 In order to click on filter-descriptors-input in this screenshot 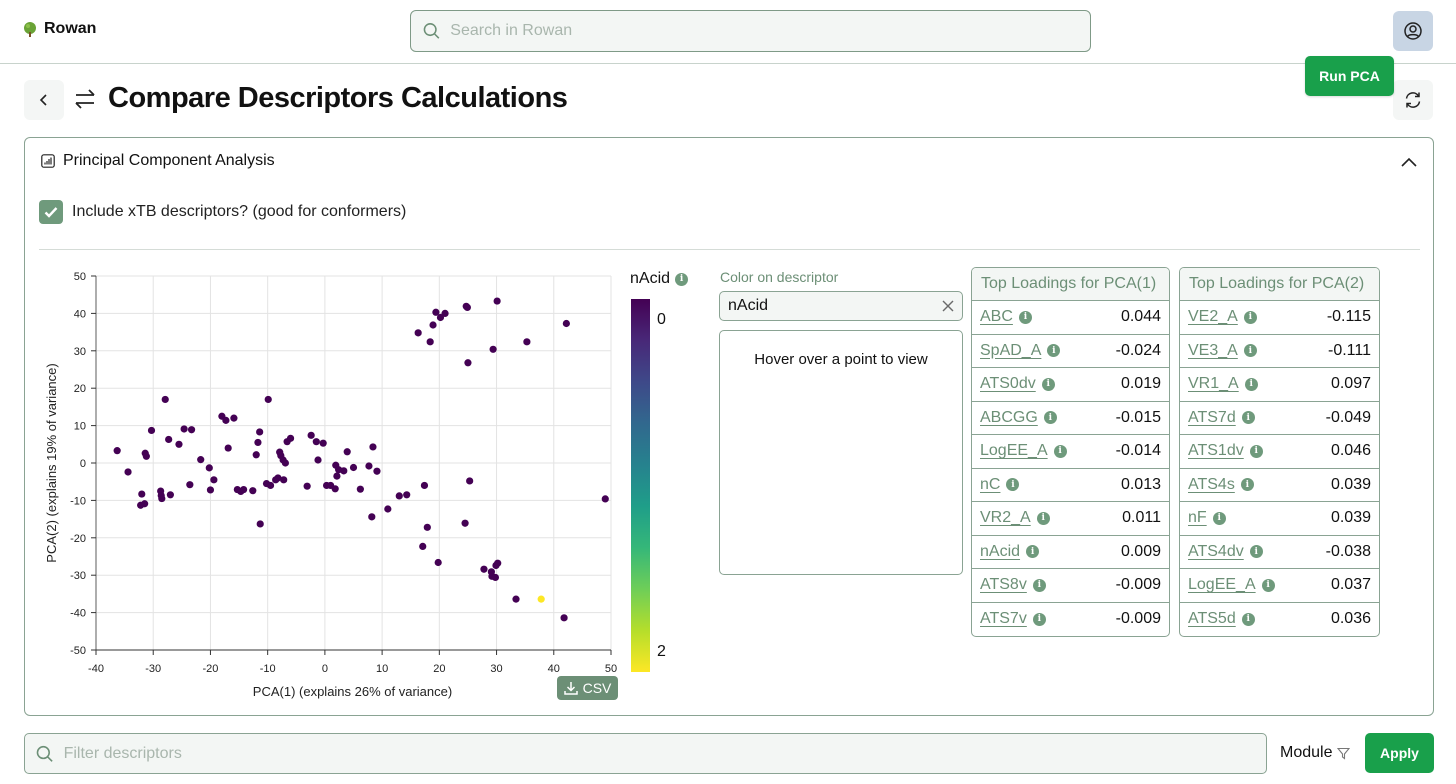, I will do `click(664, 753)`.